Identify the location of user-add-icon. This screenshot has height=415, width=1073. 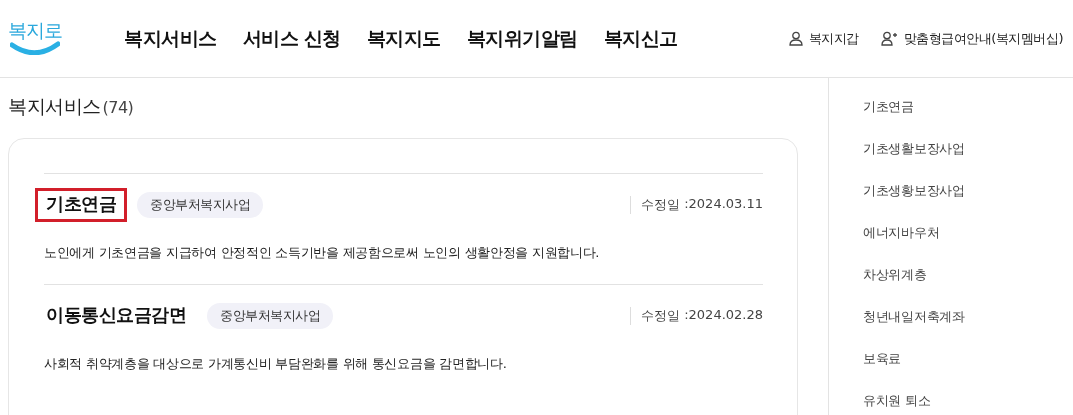
(889, 38).